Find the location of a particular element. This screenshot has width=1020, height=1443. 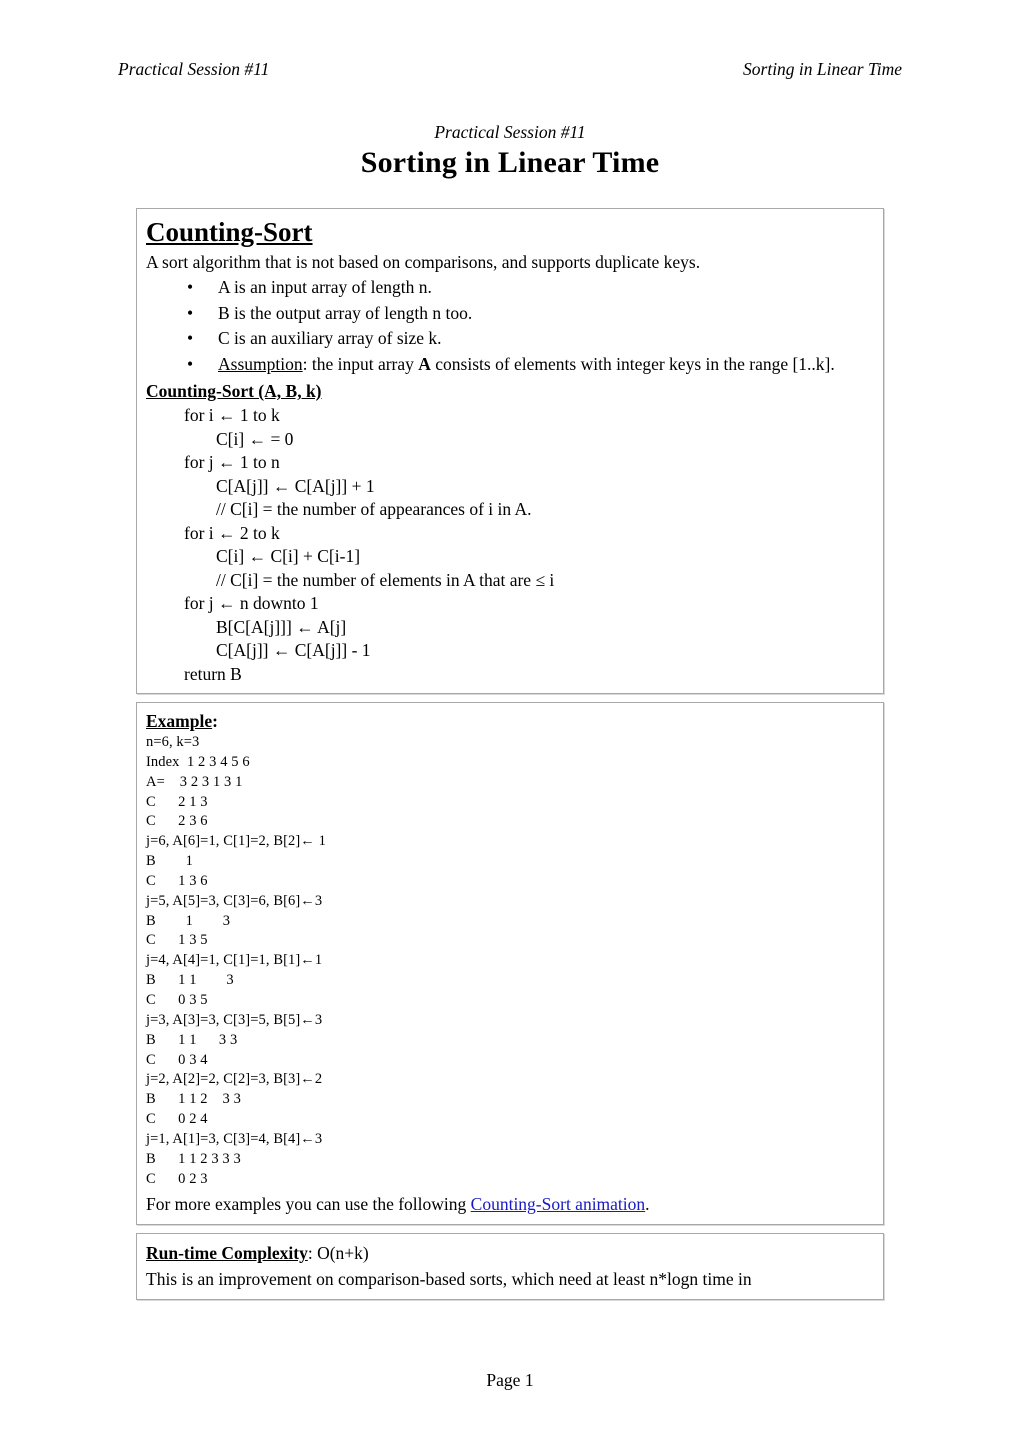

pseudocode-line: for j ← n downto 1 is located at coordinates (251, 603).